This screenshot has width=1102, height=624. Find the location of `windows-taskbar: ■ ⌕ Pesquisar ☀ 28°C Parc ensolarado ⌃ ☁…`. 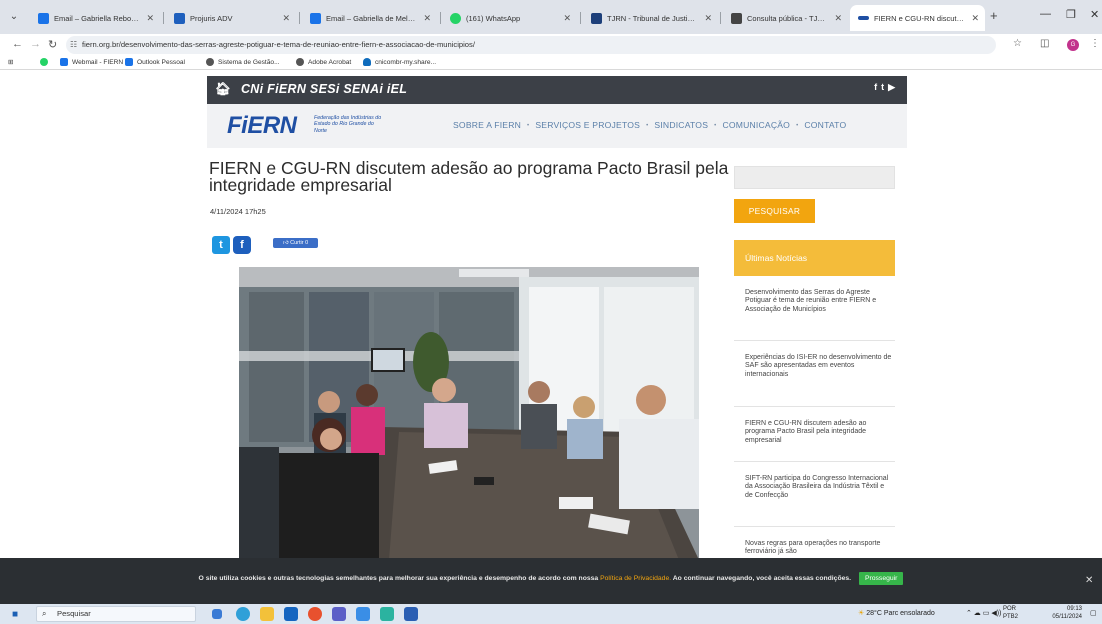

windows-taskbar: ■ ⌕ Pesquisar ☀ 28°C Parc ensolarado ⌃ ☁… is located at coordinates (551, 614).